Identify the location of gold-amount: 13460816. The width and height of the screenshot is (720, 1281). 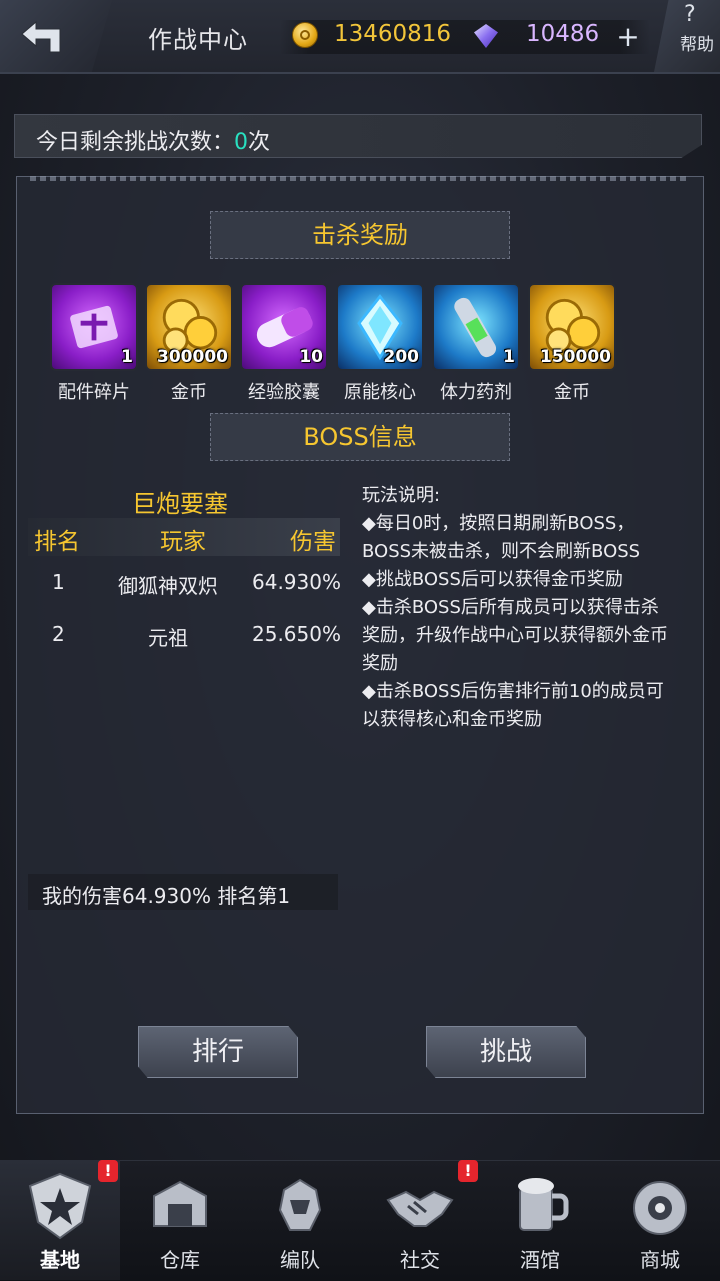
(393, 34).